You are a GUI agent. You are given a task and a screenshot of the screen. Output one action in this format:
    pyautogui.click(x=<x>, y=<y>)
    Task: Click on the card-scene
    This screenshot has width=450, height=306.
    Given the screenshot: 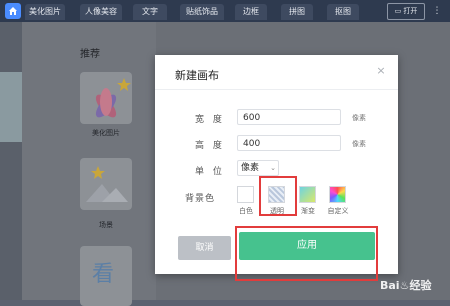 What is the action you would take?
    pyautogui.click(x=106, y=184)
    